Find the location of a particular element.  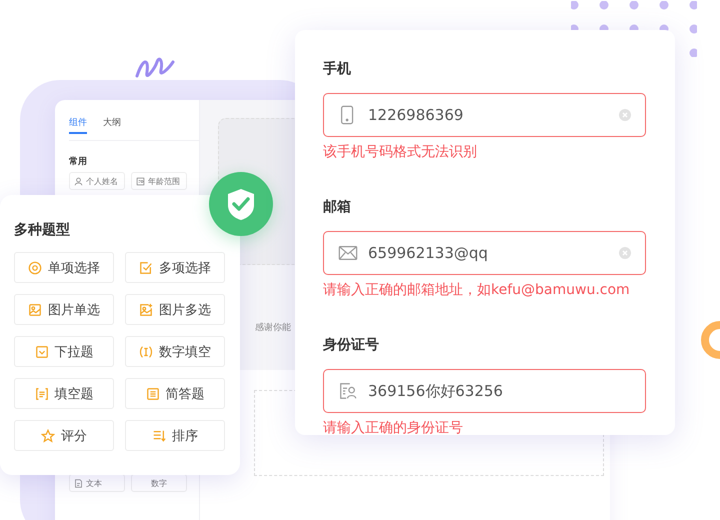

question-type-button: 下拉题 is located at coordinates (64, 351).